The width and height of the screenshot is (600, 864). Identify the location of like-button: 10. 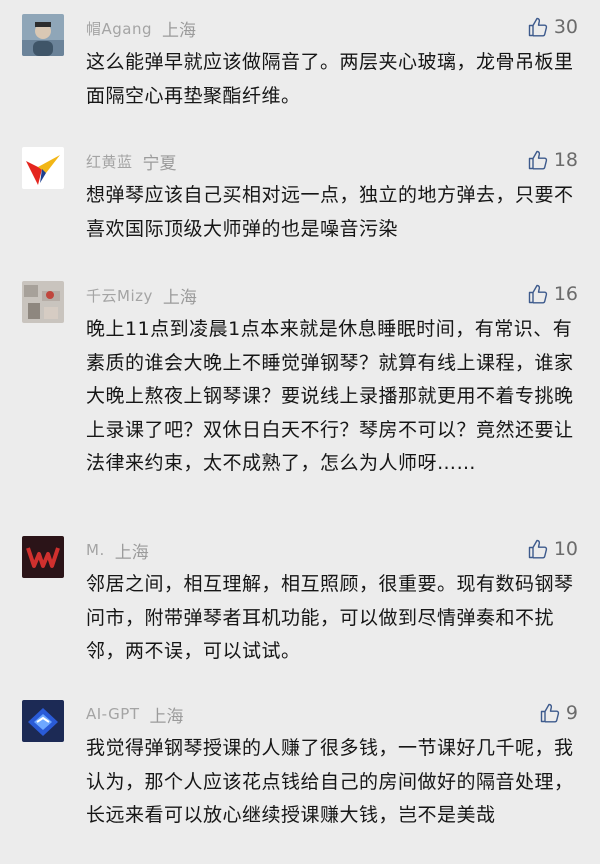
(553, 549).